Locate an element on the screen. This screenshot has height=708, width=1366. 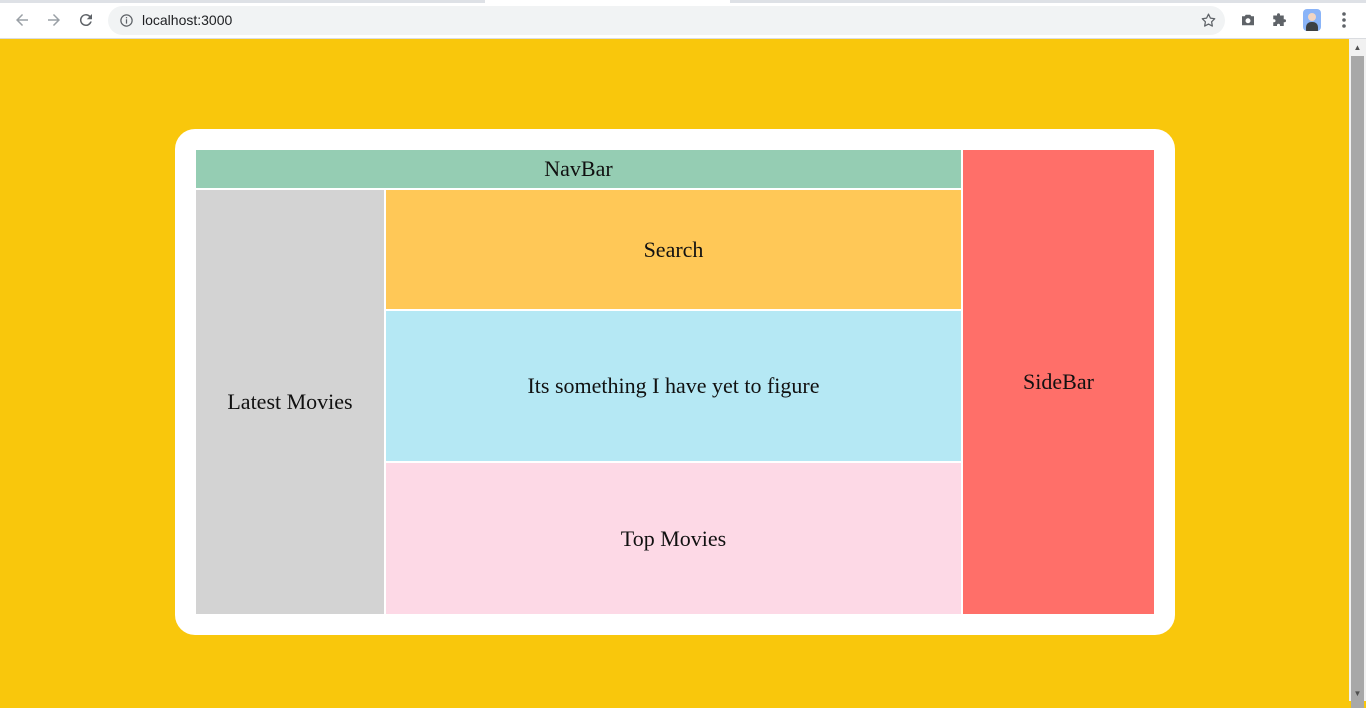
navbar-section: NavBar is located at coordinates (578, 169).